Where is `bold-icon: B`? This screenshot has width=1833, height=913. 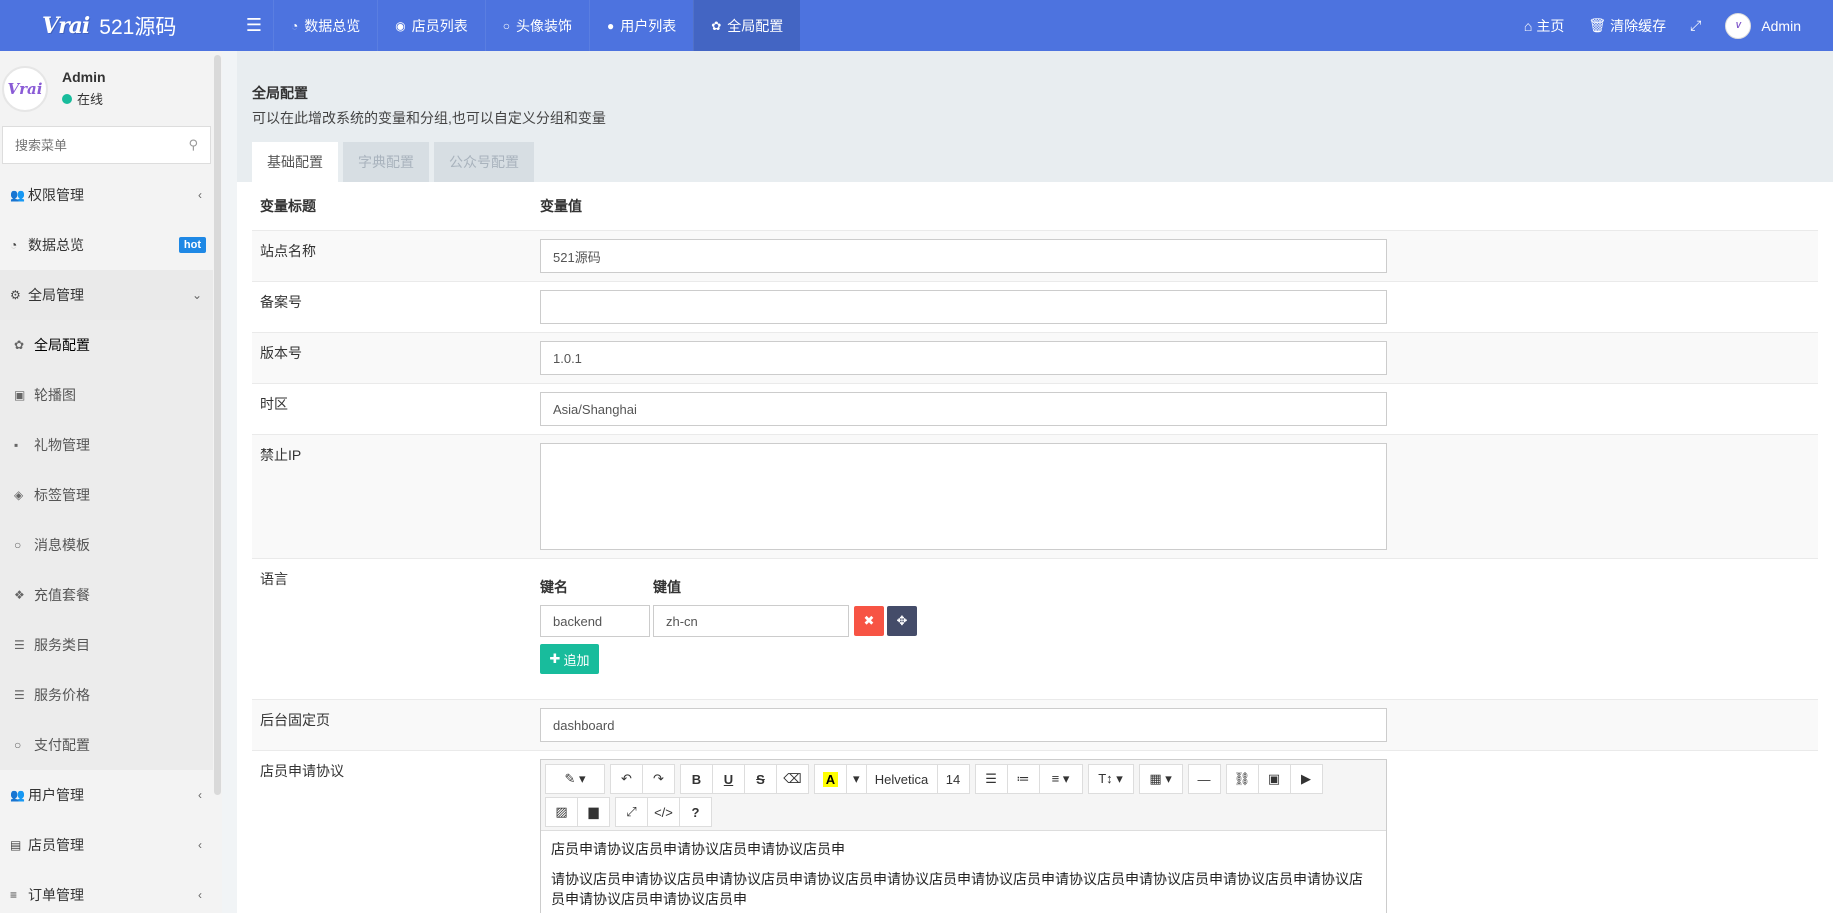
bold-icon: B is located at coordinates (696, 779).